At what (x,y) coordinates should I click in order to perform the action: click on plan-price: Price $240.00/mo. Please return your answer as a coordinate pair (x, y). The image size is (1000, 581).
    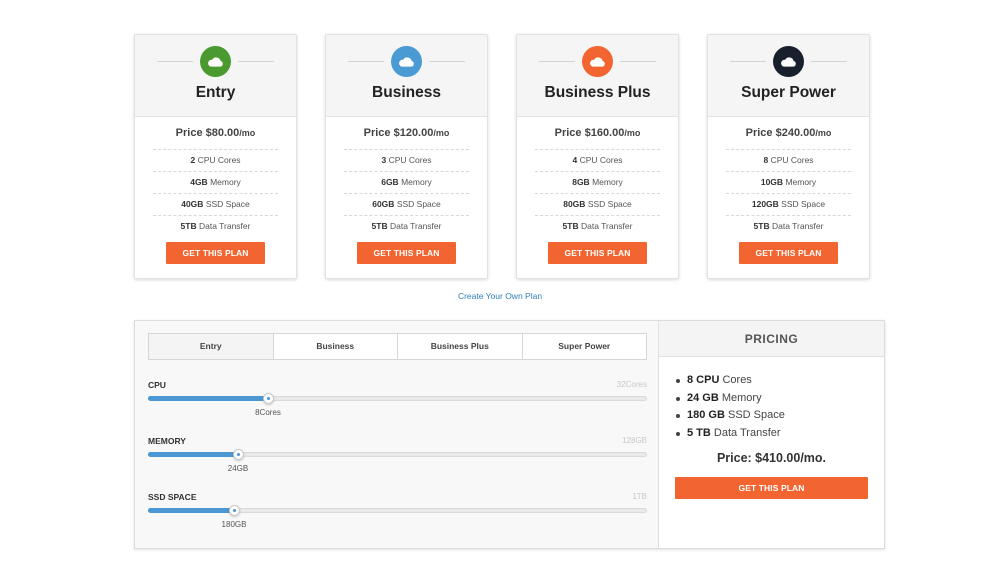
    Looking at the image, I should click on (788, 133).